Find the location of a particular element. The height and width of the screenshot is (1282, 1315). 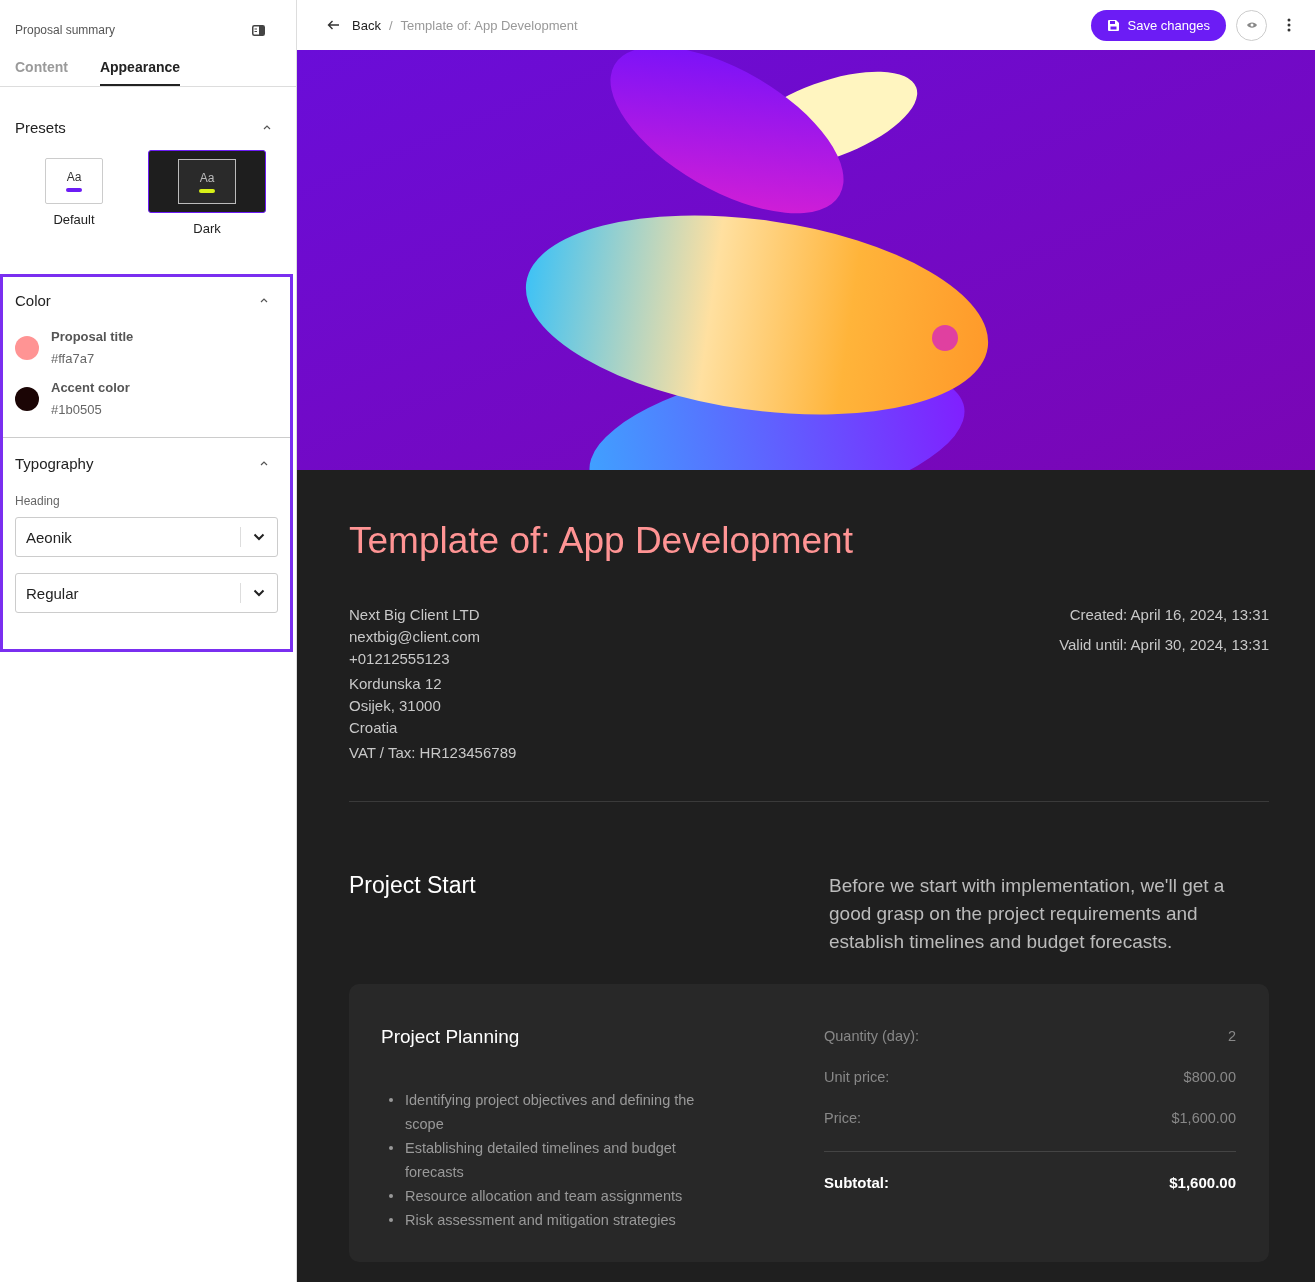

section-heading: Project Start is located at coordinates (412, 886).